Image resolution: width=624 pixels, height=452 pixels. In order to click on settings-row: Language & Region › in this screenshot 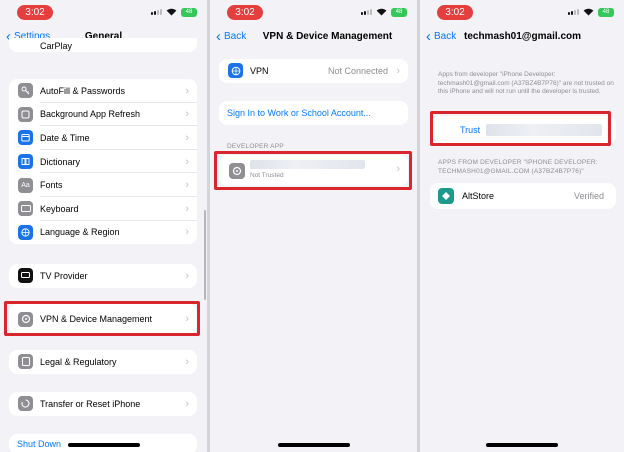, I will do `click(103, 233)`.